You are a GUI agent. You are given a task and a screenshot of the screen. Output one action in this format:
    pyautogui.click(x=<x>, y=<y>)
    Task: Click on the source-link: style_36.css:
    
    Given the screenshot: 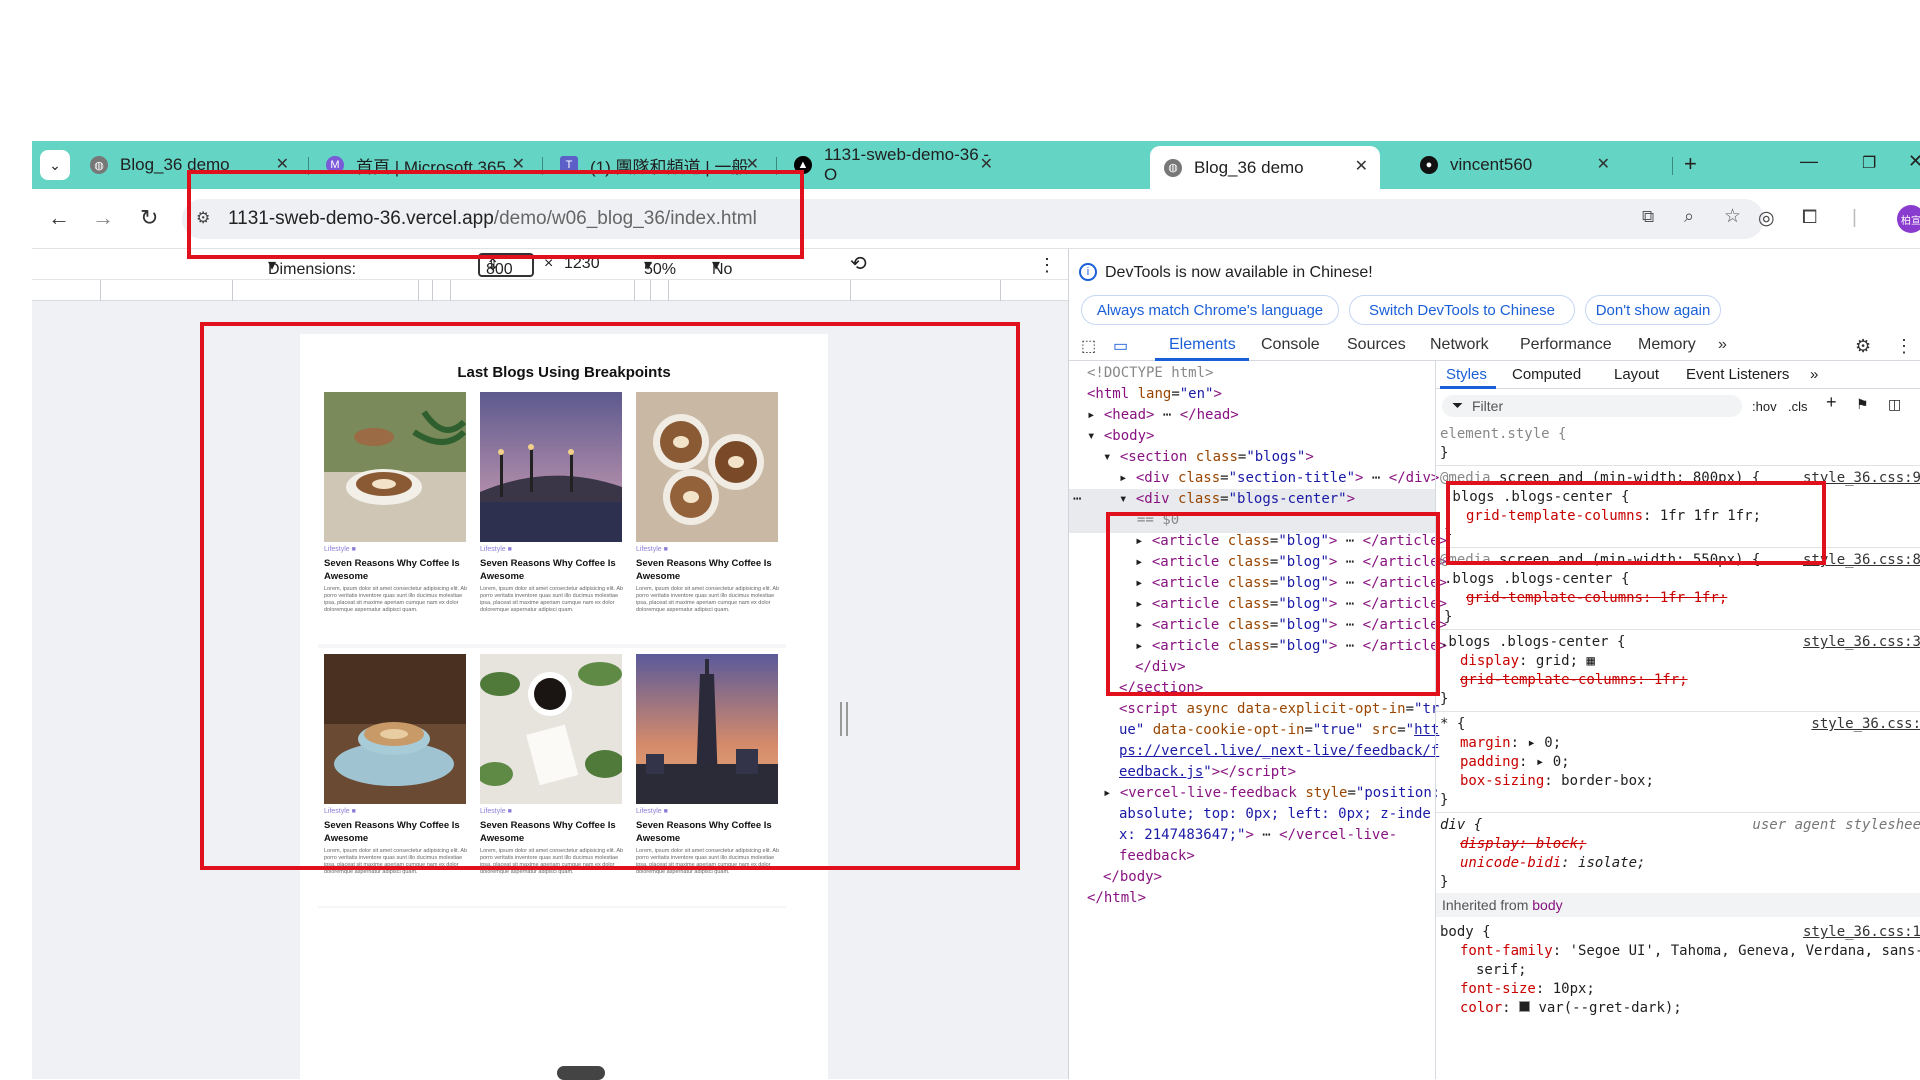 What is the action you would take?
    pyautogui.click(x=1865, y=724)
    